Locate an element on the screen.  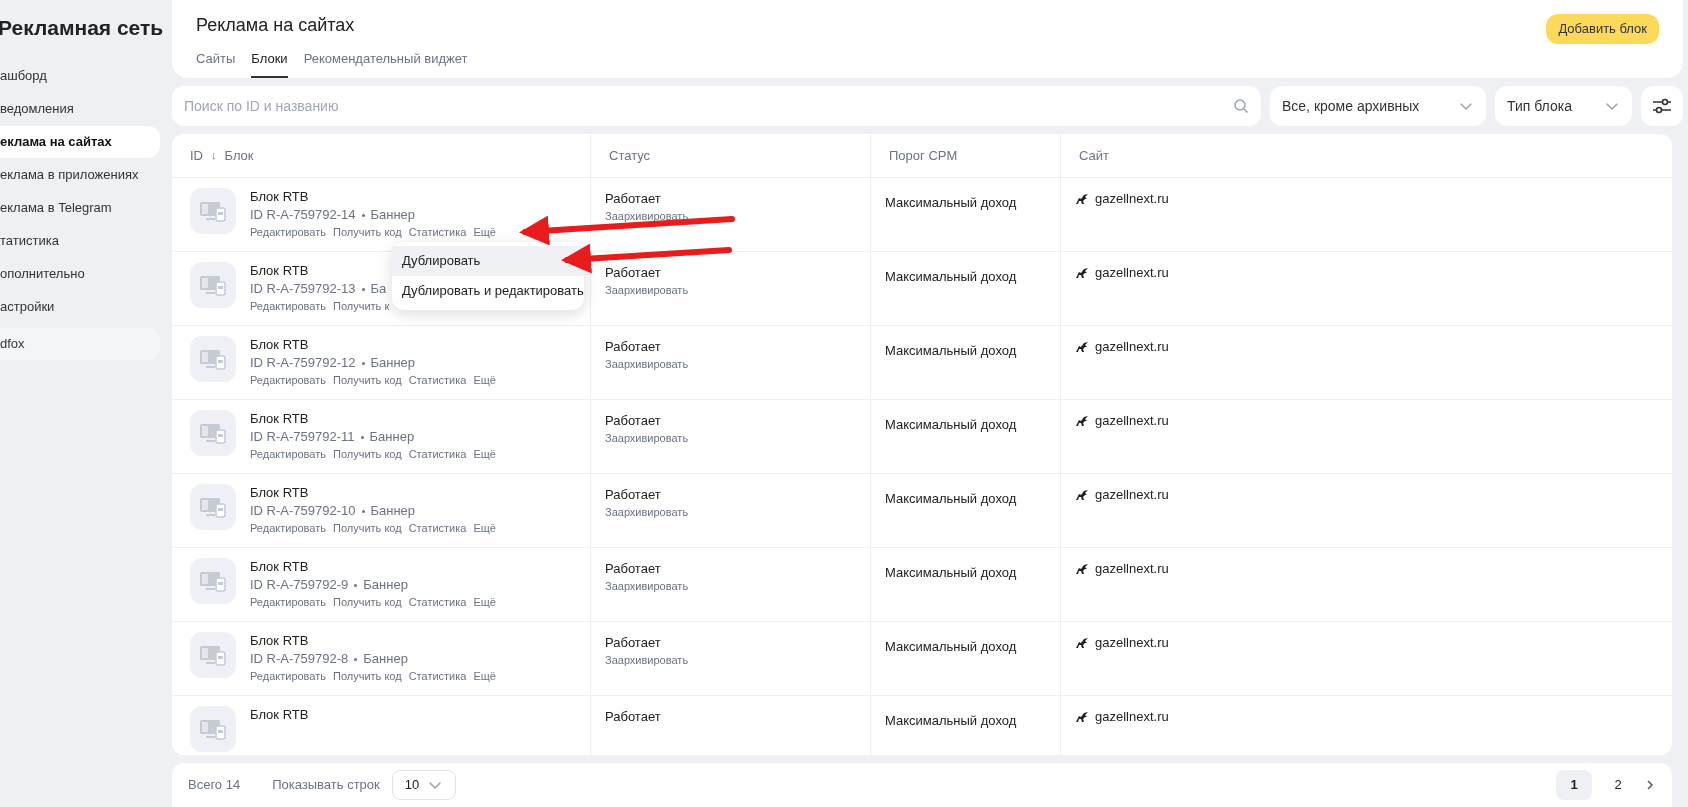
page-button: 2 is located at coordinates (1618, 785).